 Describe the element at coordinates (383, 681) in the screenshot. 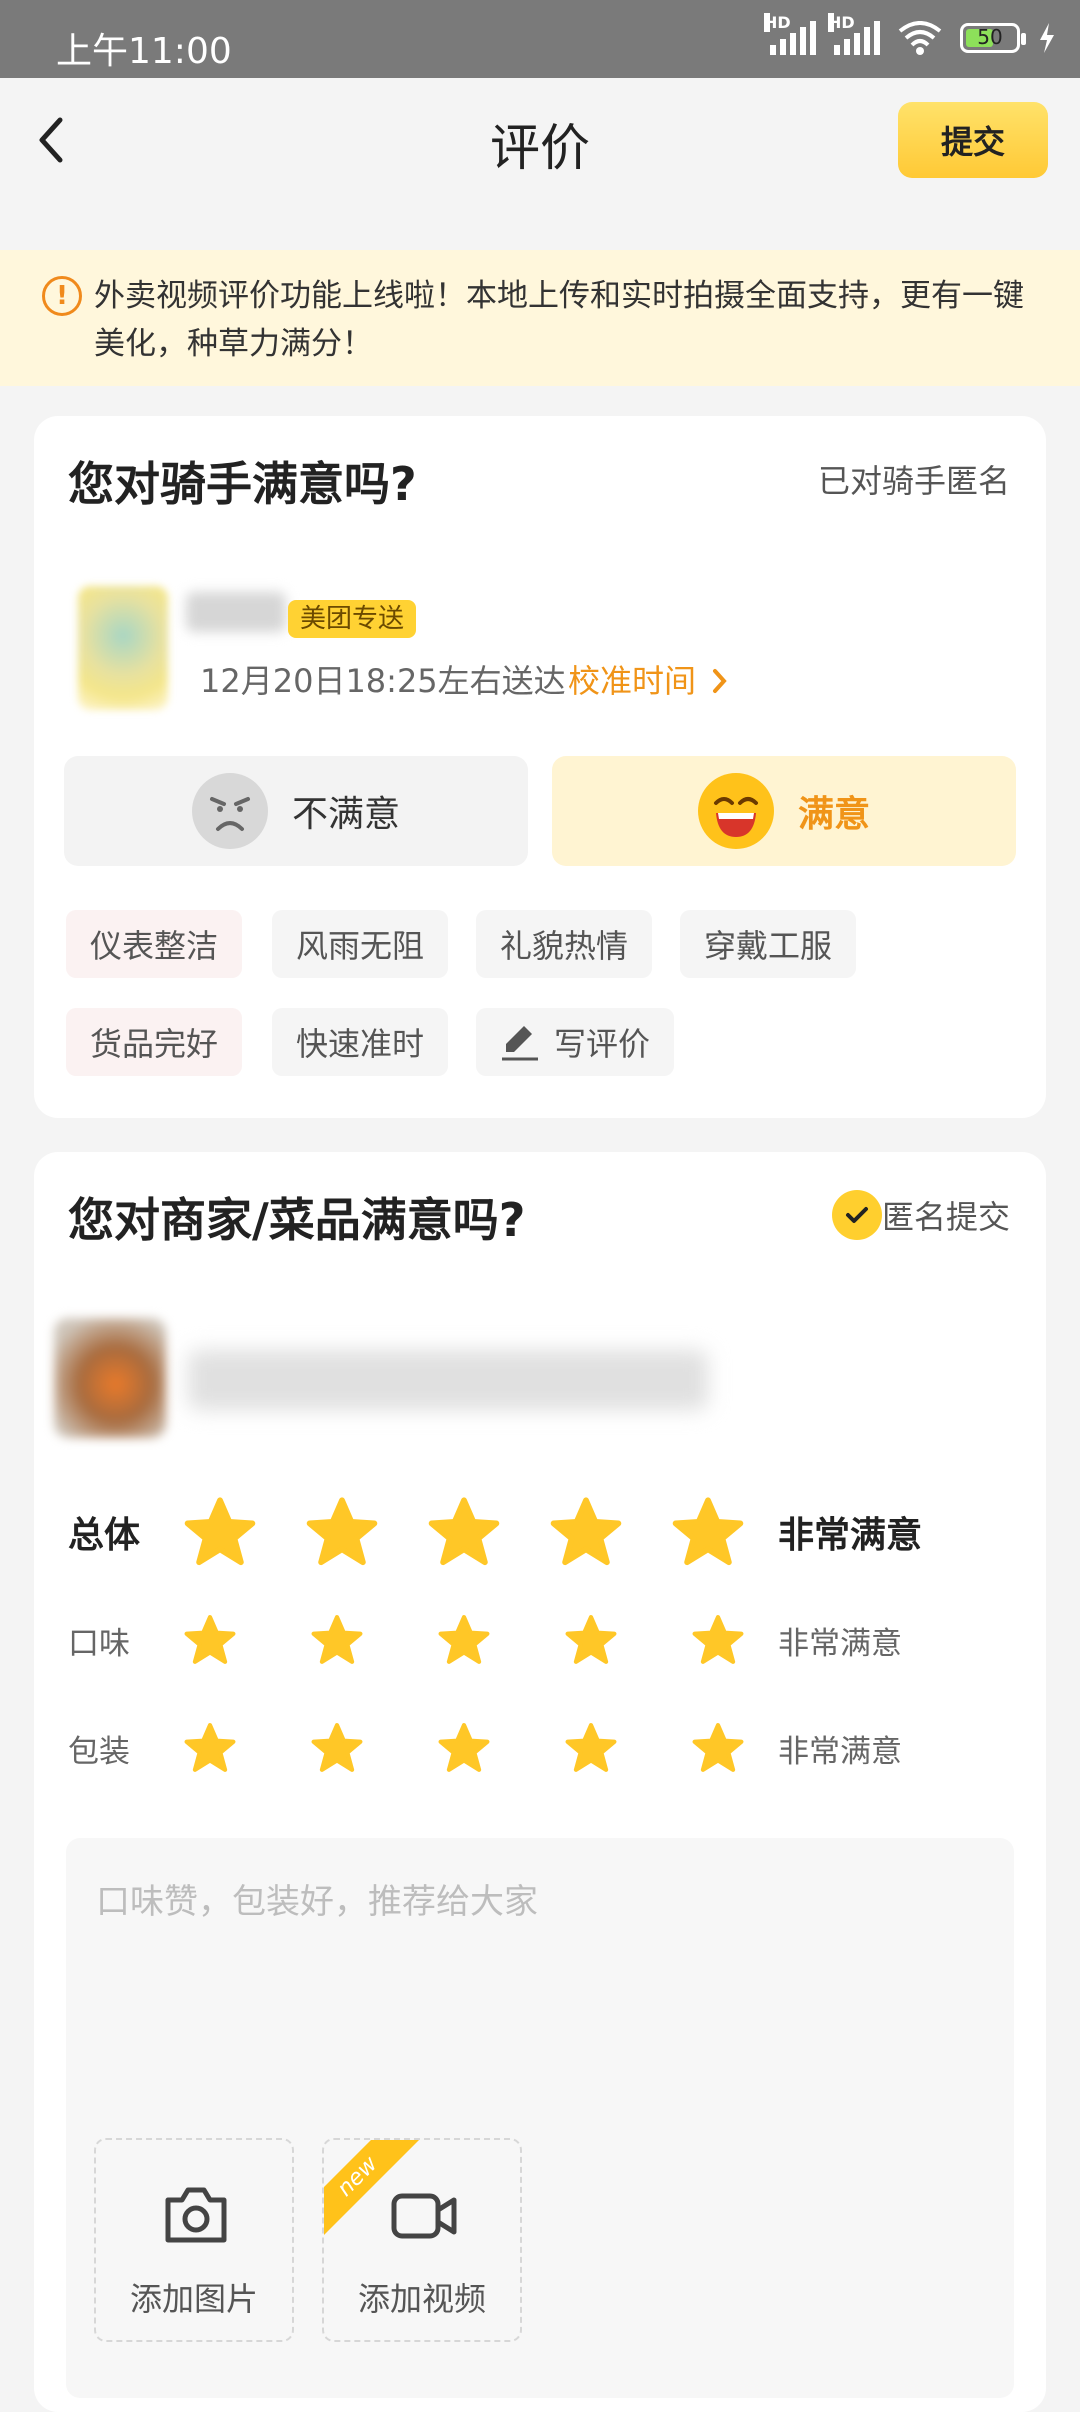

I see `delivery-time: 12月20日18:25左右送达` at that location.